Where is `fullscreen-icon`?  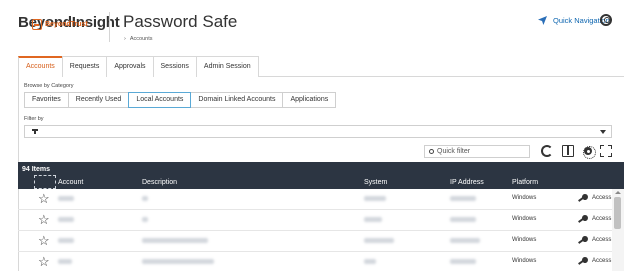 fullscreen-icon is located at coordinates (606, 151).